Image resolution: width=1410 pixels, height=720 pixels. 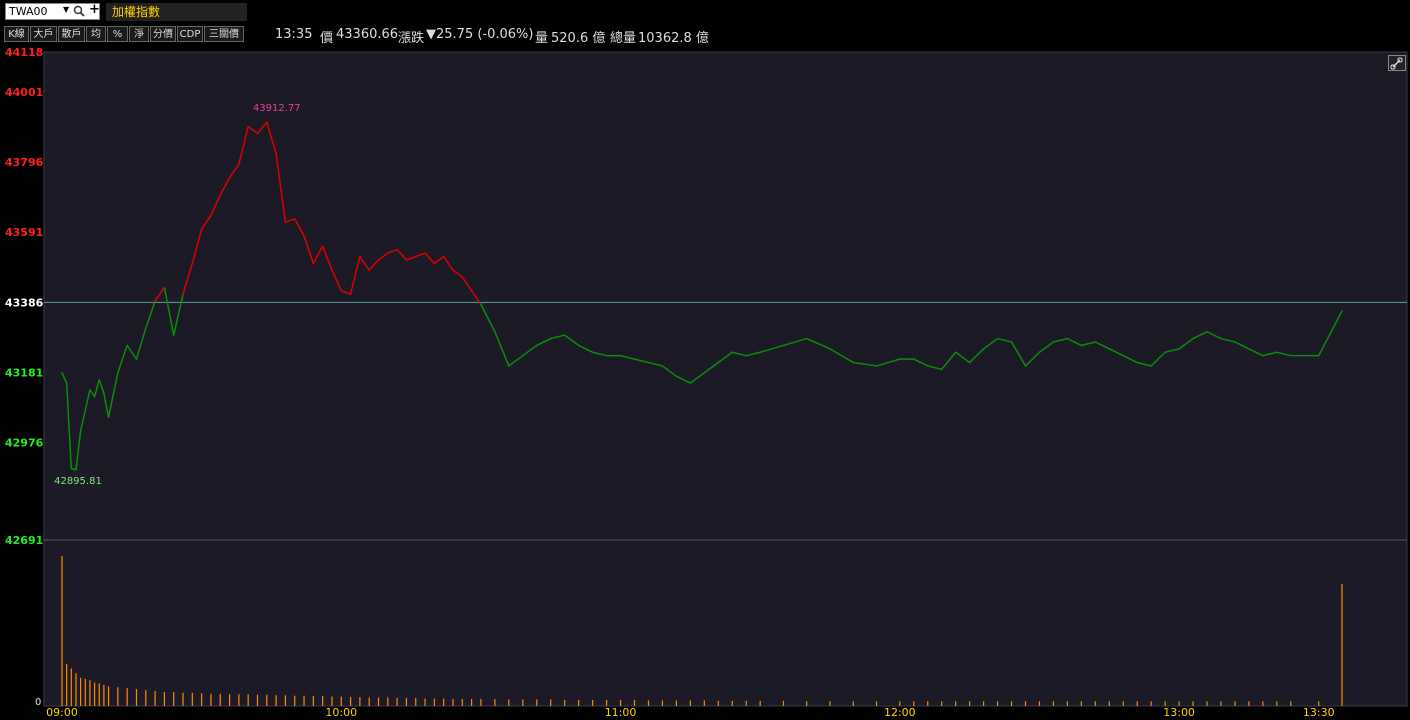 I want to click on high-label: 43912.77, so click(x=277, y=108).